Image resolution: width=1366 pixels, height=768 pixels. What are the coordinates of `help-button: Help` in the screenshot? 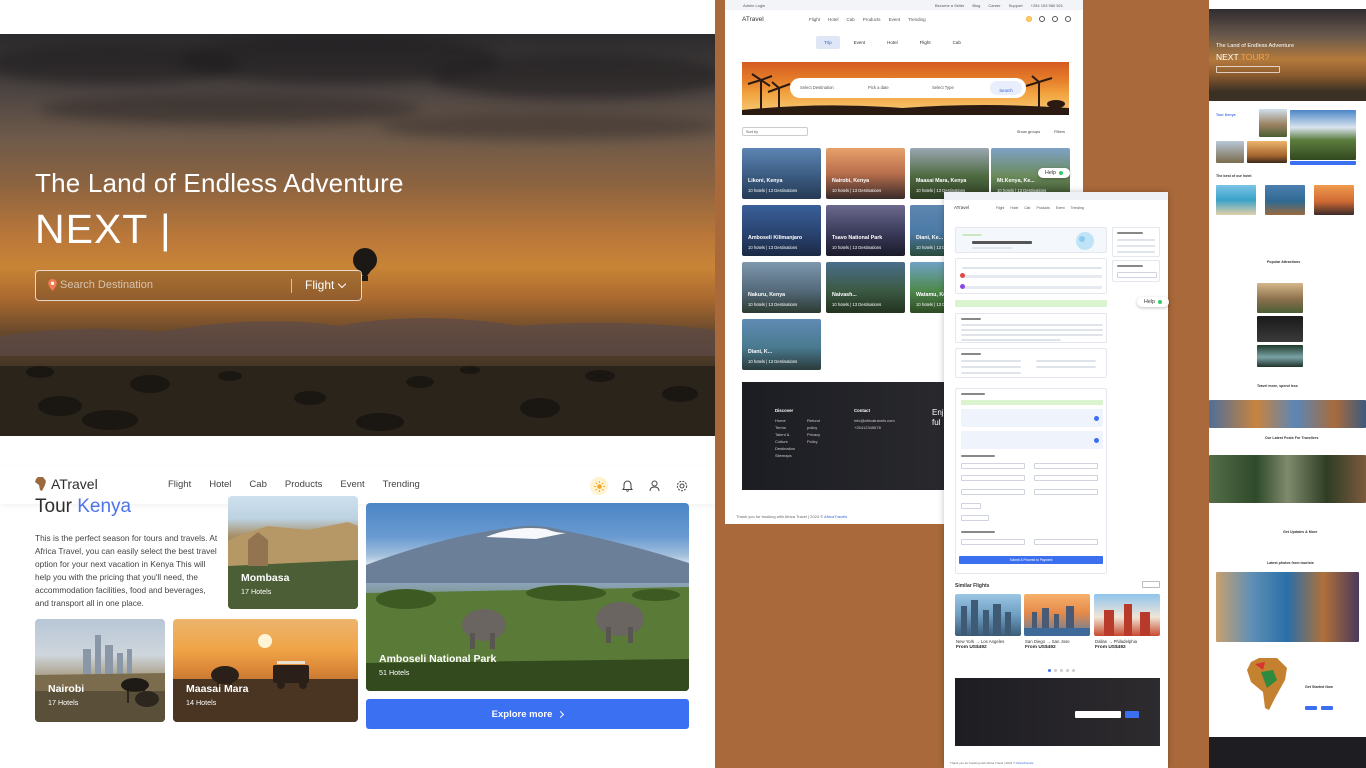 It's located at (1054, 173).